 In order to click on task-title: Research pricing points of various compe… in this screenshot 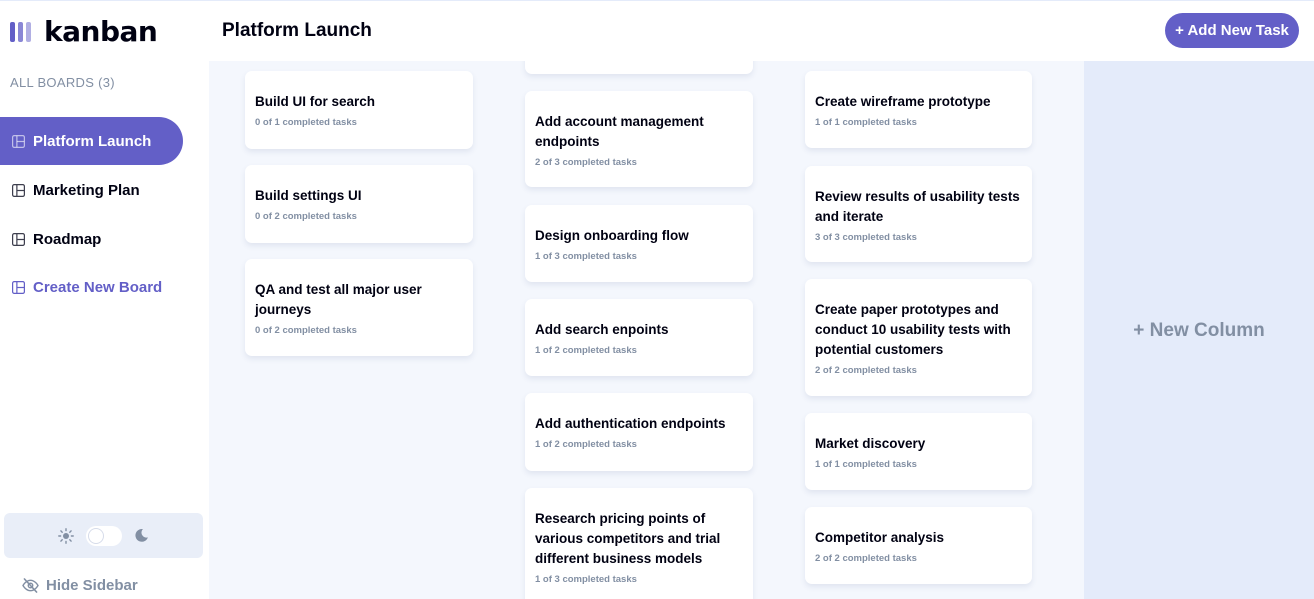, I will do `click(628, 538)`.